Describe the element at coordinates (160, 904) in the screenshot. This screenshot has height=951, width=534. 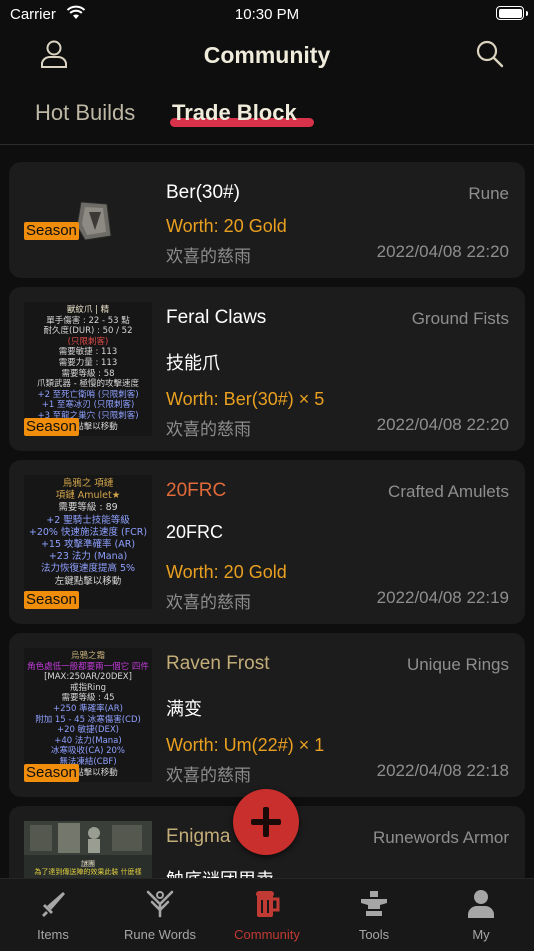
I see `rune-icon` at that location.